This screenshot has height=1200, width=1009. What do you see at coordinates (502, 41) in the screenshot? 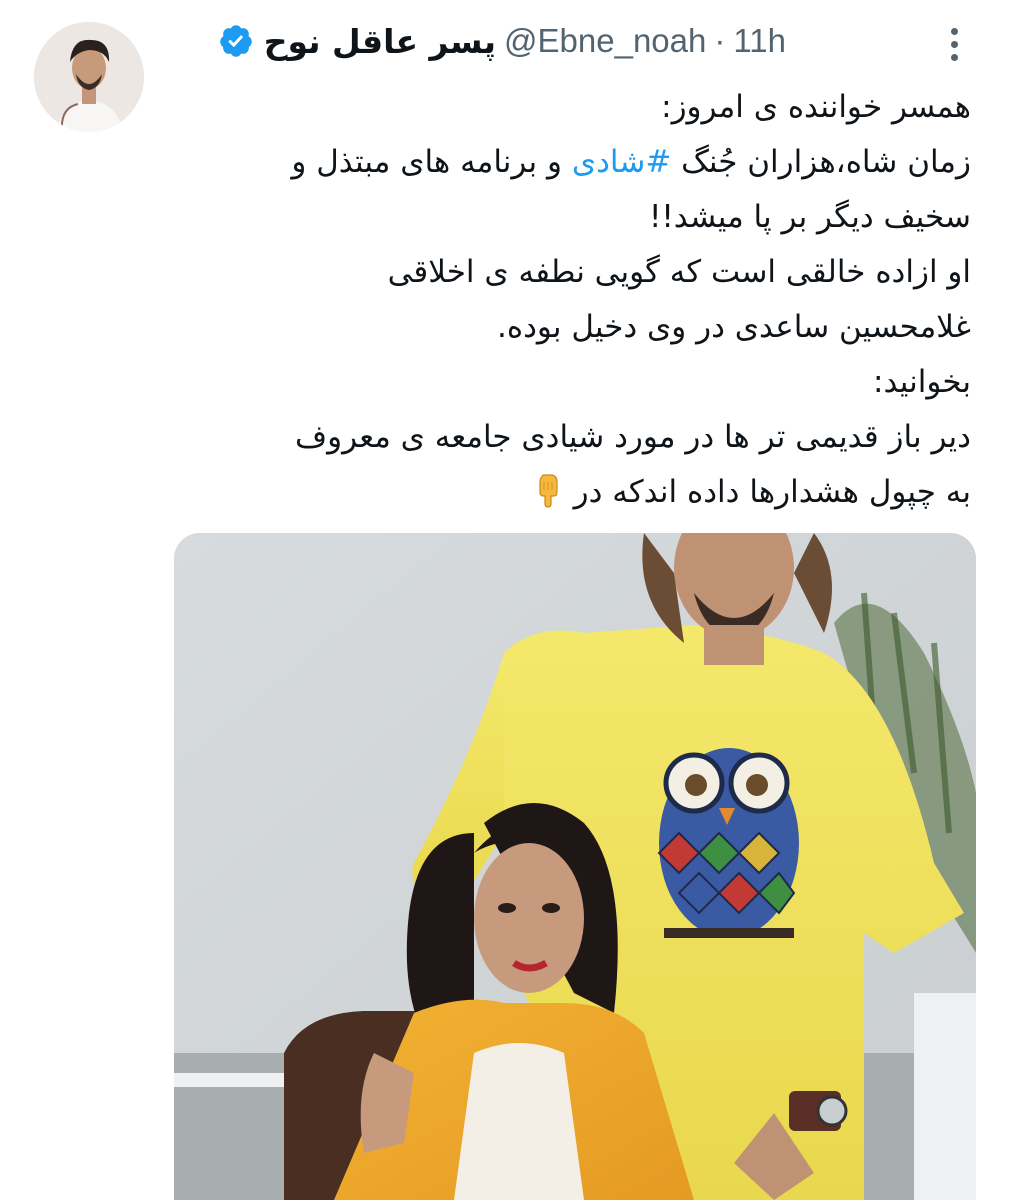
I see `tweet-header: پسر عاقل نوح @Ebne_noah · 11h` at bounding box center [502, 41].